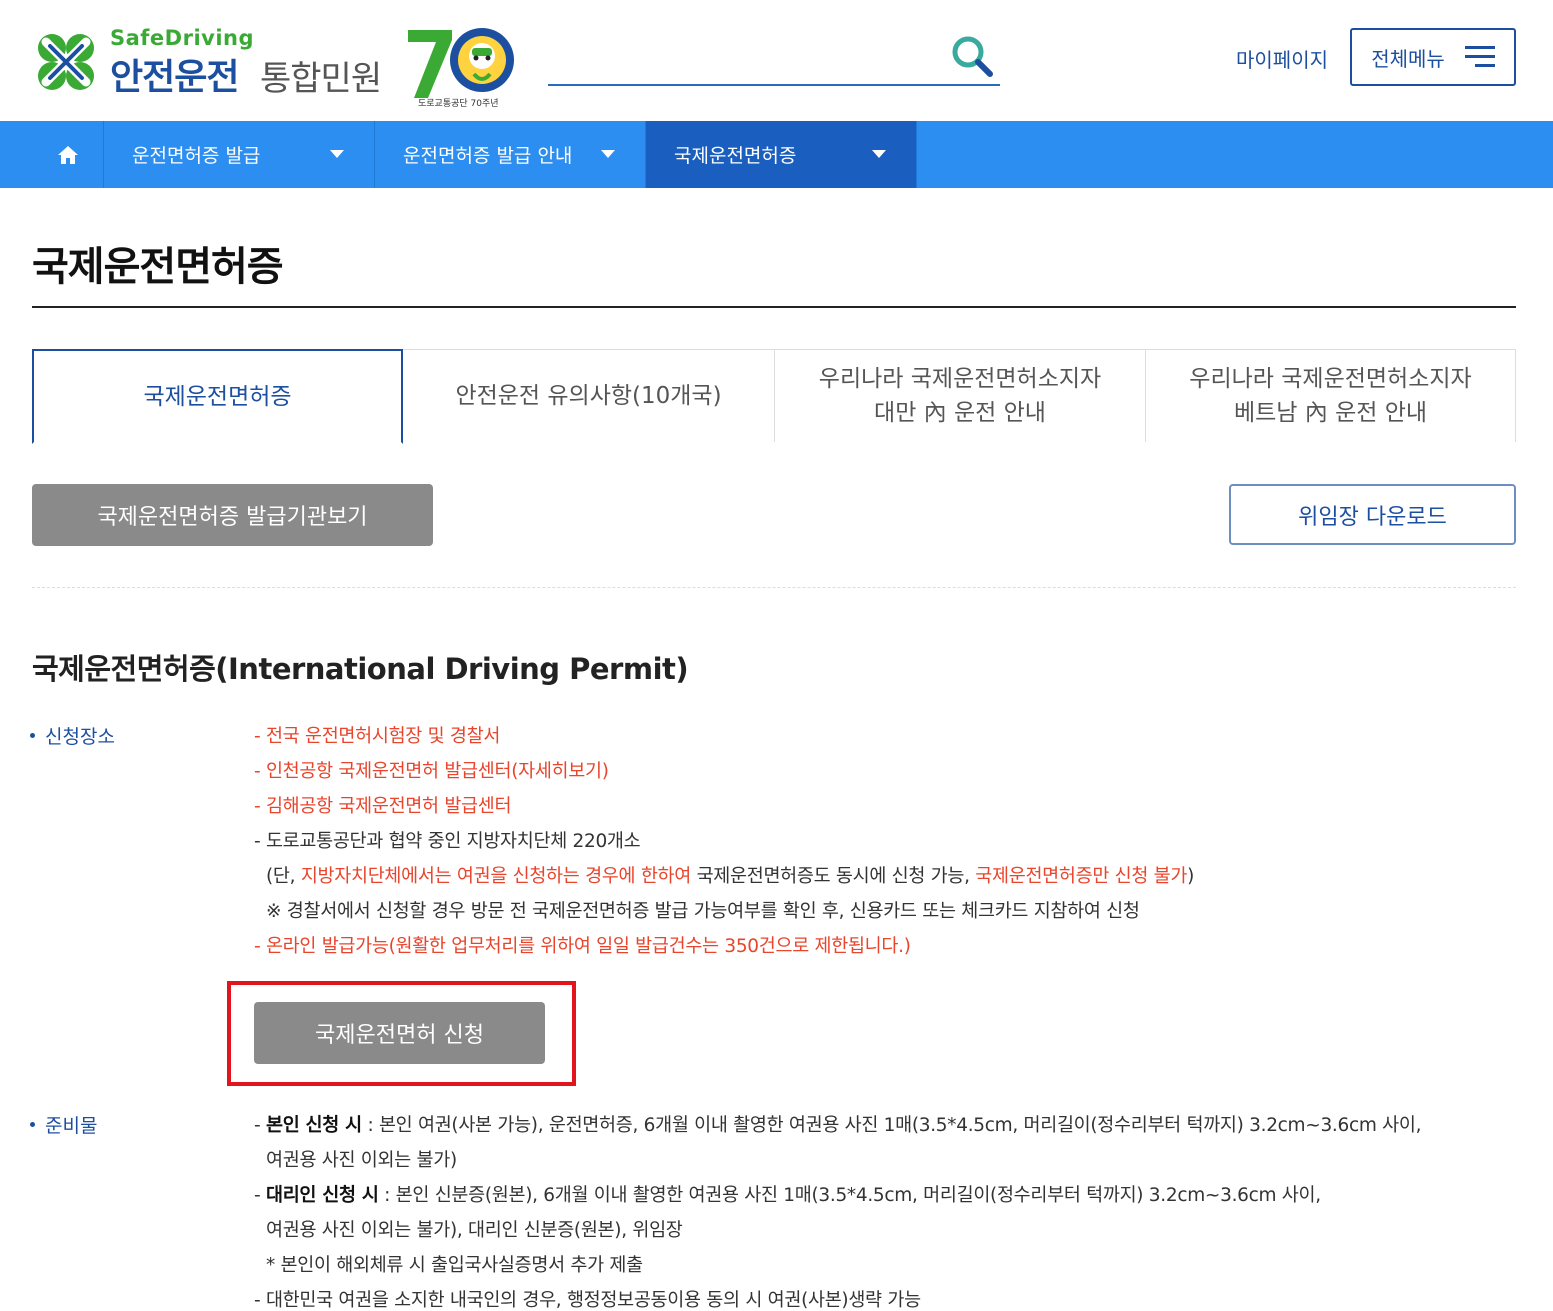 Image resolution: width=1553 pixels, height=1311 pixels. I want to click on all-menu-button: 전체메뉴, so click(1433, 57).